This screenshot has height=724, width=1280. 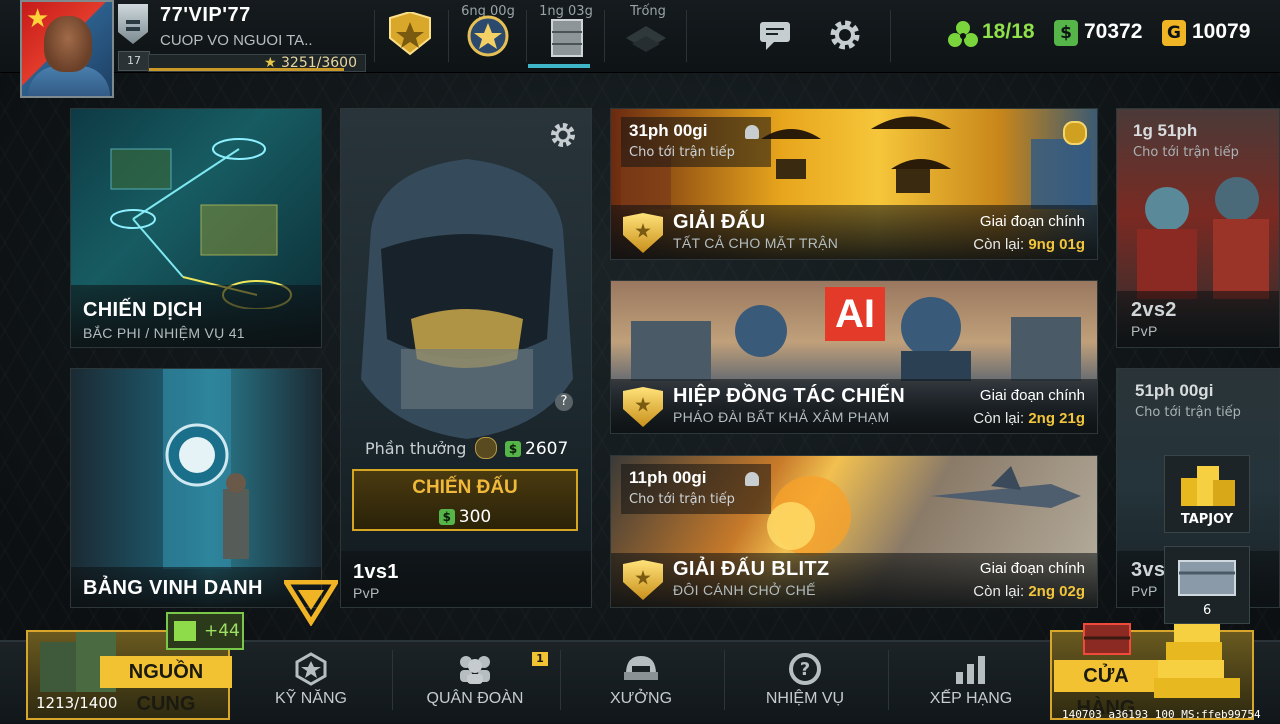 What do you see at coordinates (641, 698) in the screenshot?
I see `nav-workshop-label: XƯỞNG` at bounding box center [641, 698].